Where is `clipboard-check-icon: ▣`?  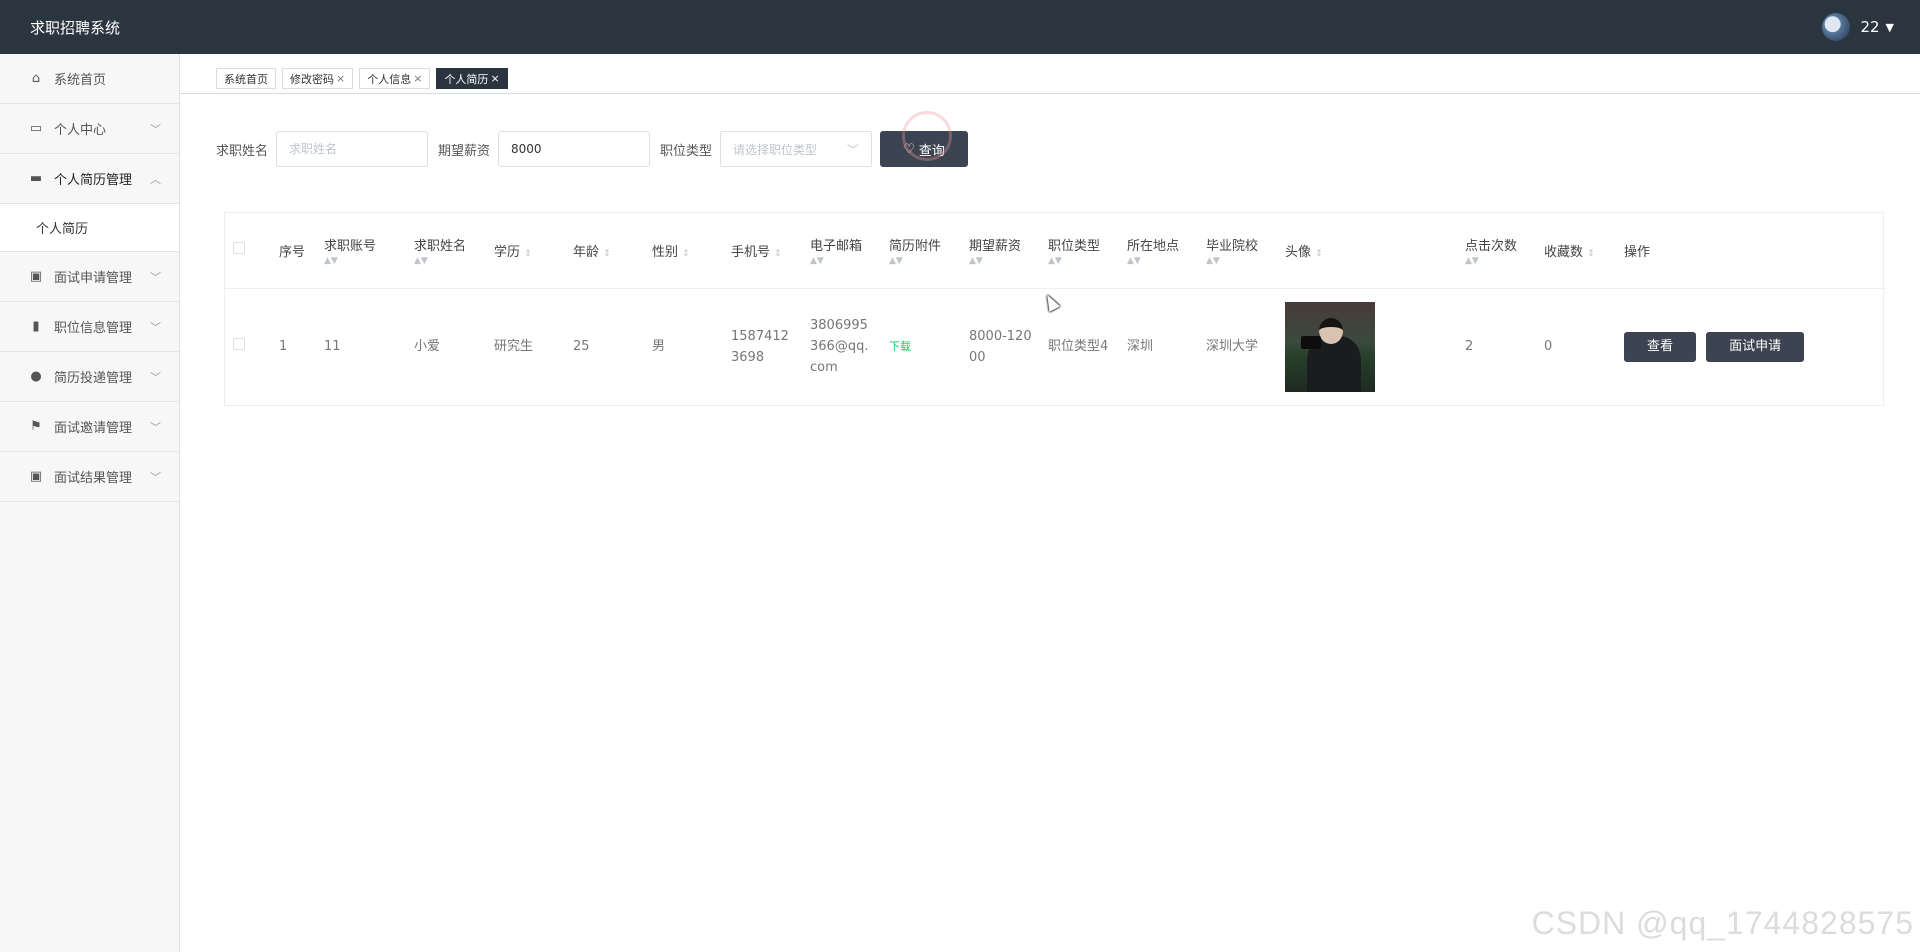
clipboard-check-icon: ▣ is located at coordinates (36, 476).